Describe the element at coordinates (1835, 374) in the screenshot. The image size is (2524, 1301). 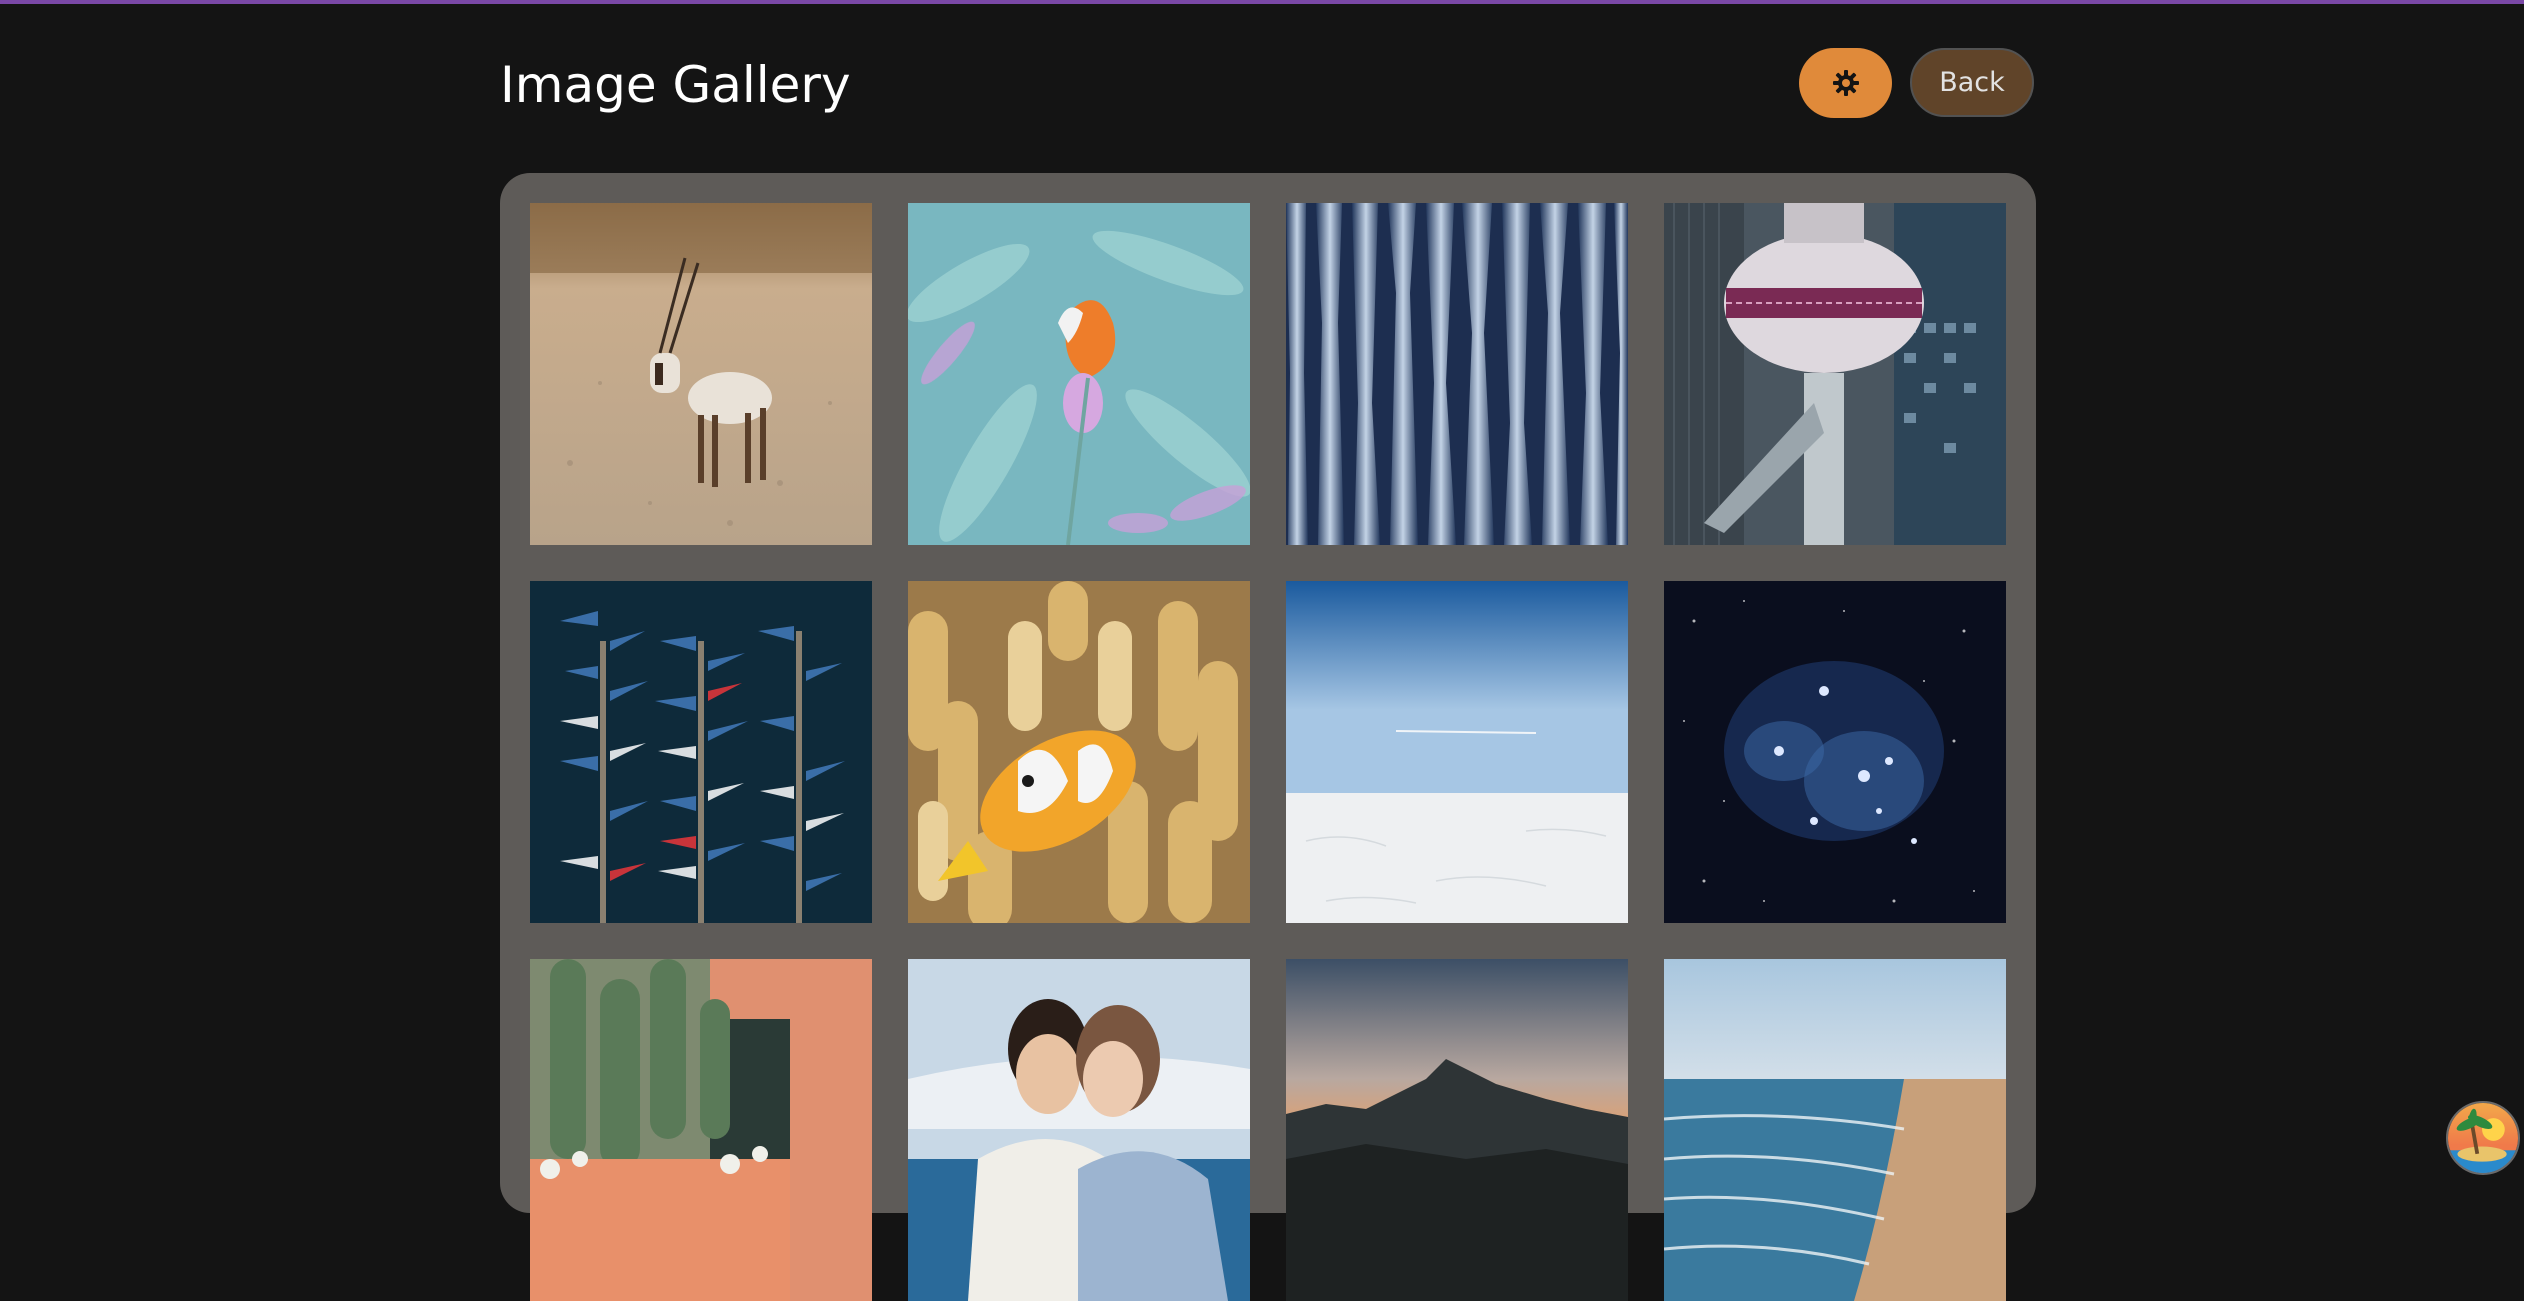
I see `gallery-image-tower` at that location.